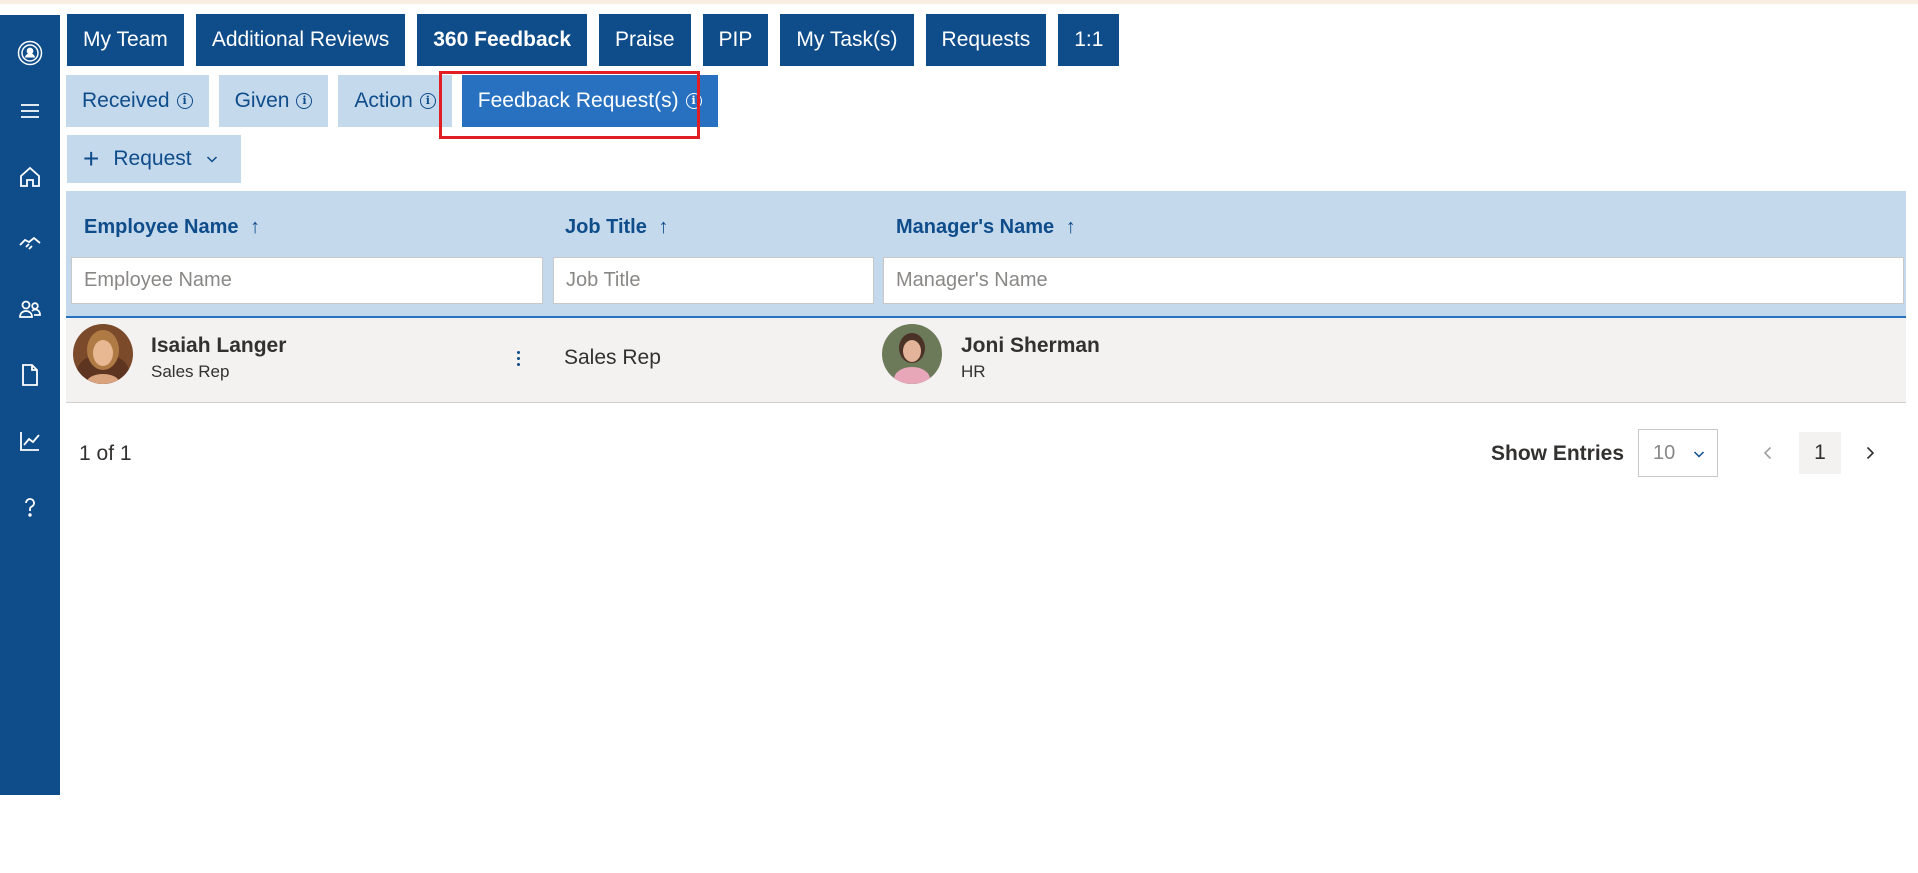 This screenshot has height=873, width=1918. What do you see at coordinates (713, 280) in the screenshot?
I see `job-title-filter` at bounding box center [713, 280].